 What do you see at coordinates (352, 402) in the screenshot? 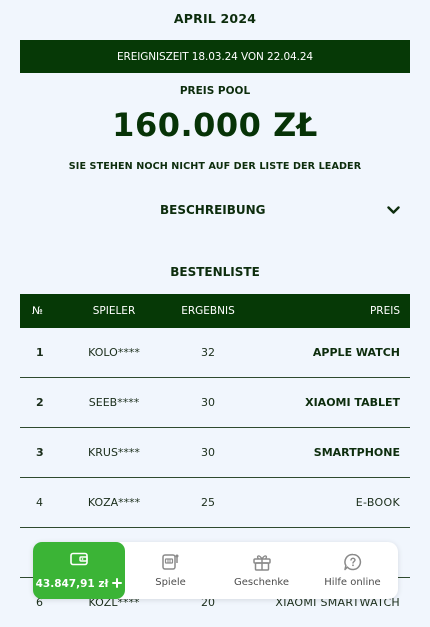
I see `row-prize: XIAOMI TABLET` at bounding box center [352, 402].